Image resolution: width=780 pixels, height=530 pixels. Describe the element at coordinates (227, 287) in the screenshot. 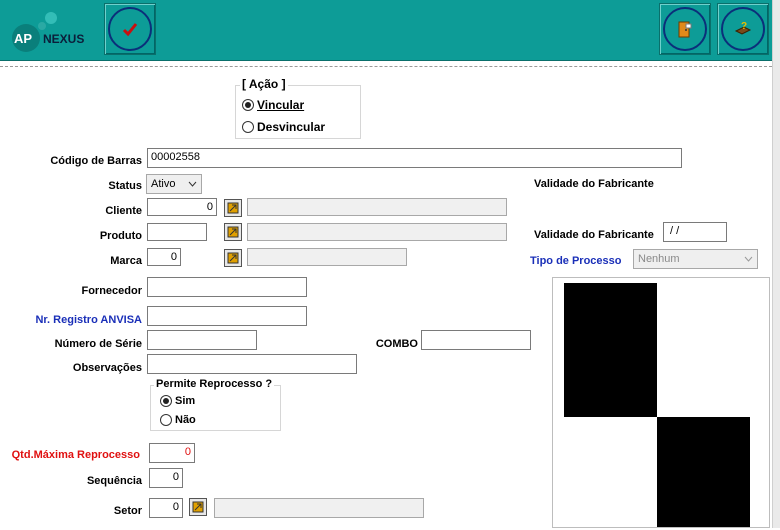

I see `fornecedor-input` at that location.